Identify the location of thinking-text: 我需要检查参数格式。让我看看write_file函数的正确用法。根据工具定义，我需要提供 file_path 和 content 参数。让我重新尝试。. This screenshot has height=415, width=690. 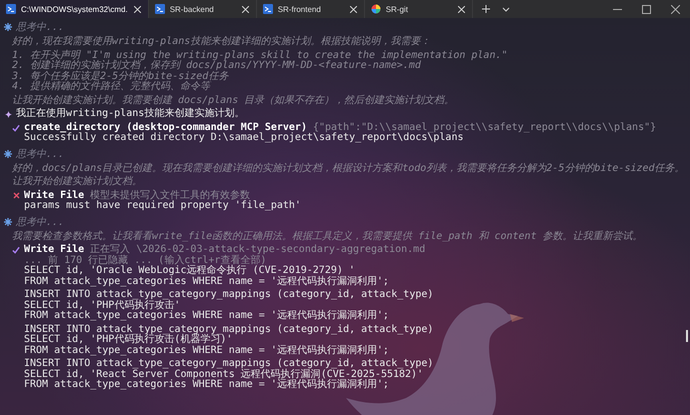
(327, 237).